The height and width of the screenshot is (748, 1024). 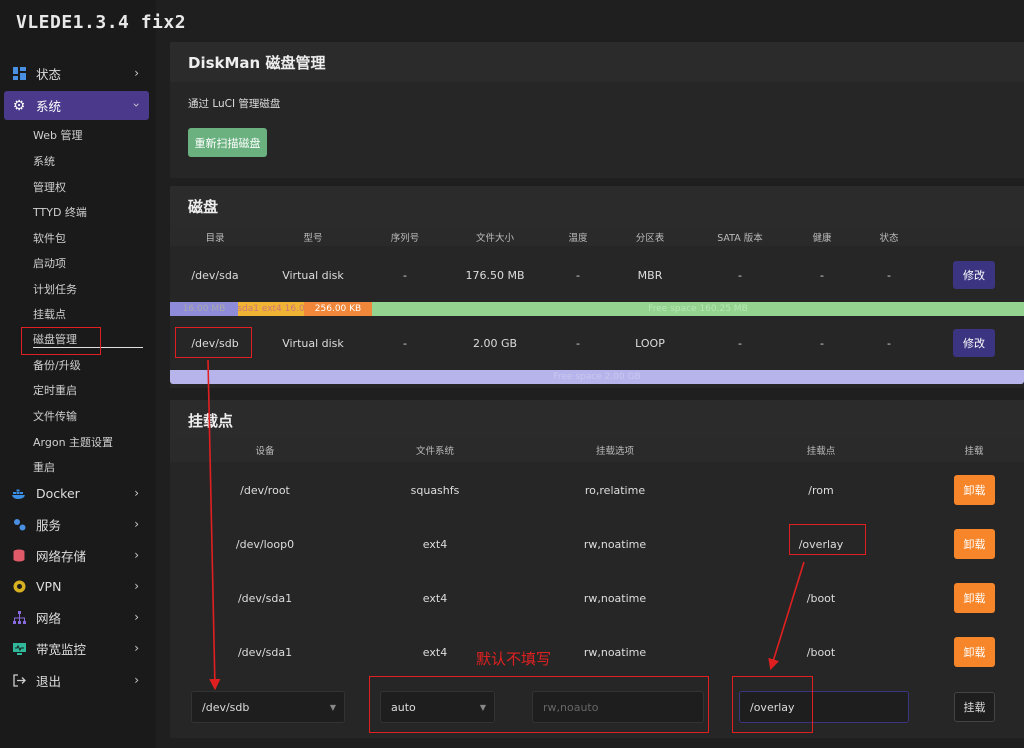 I want to click on sub-reboot: 重启, so click(x=44, y=467).